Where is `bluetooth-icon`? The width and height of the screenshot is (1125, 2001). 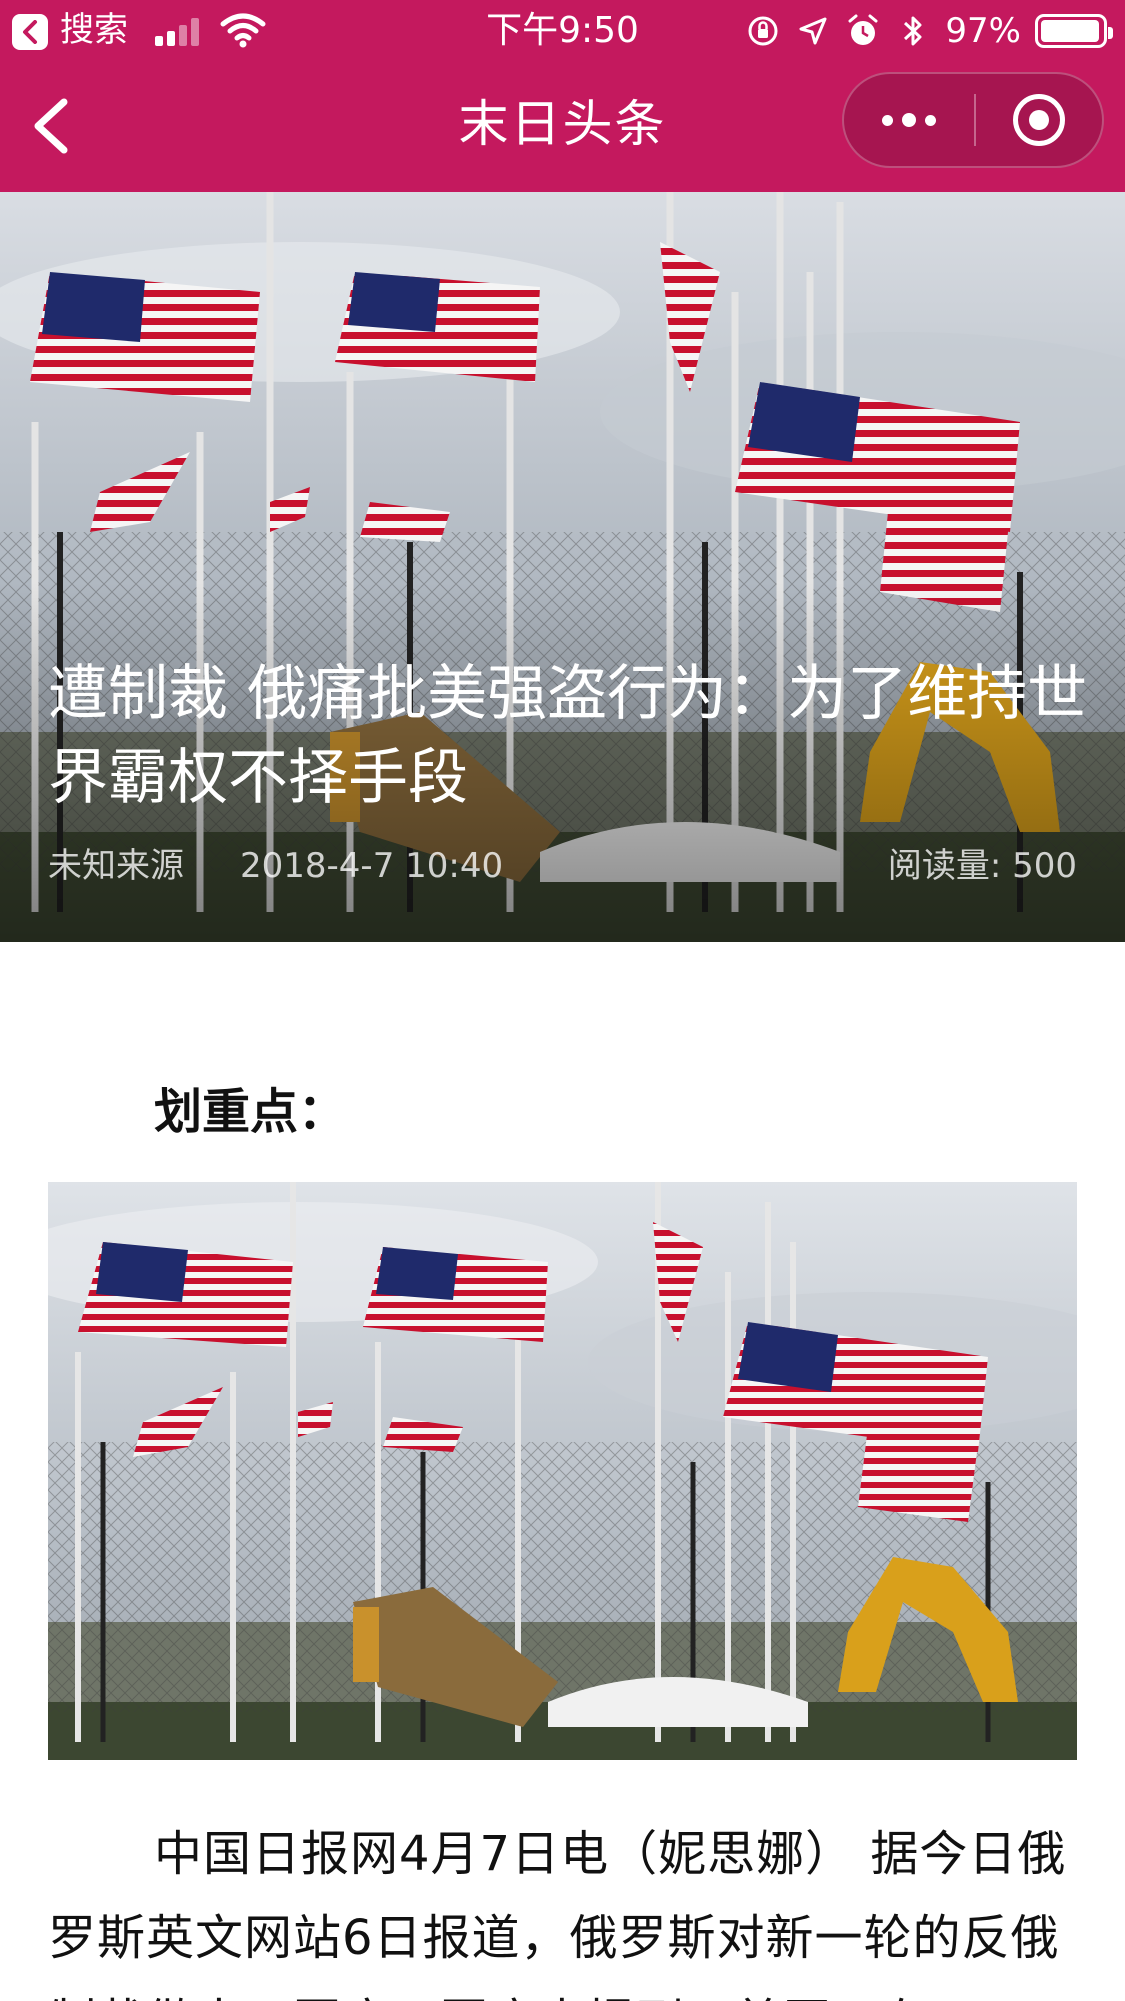 bluetooth-icon is located at coordinates (913, 31).